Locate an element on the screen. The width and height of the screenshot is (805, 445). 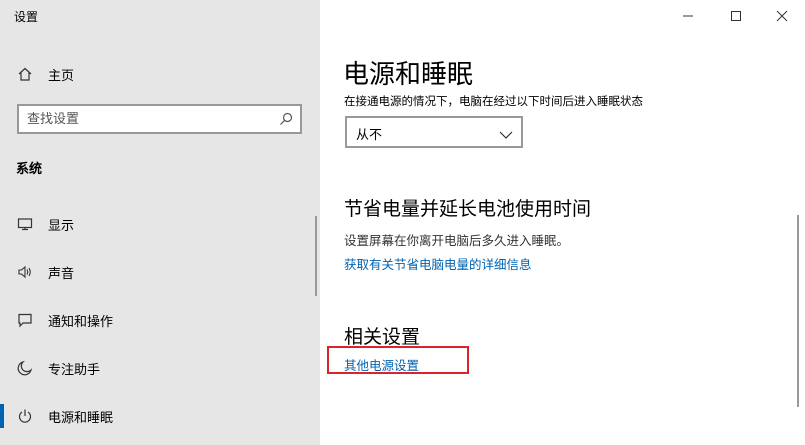
sleep-description: 在接通电源的情况下，电脑在经过以下时间后进入睡眠状态 is located at coordinates (493, 101).